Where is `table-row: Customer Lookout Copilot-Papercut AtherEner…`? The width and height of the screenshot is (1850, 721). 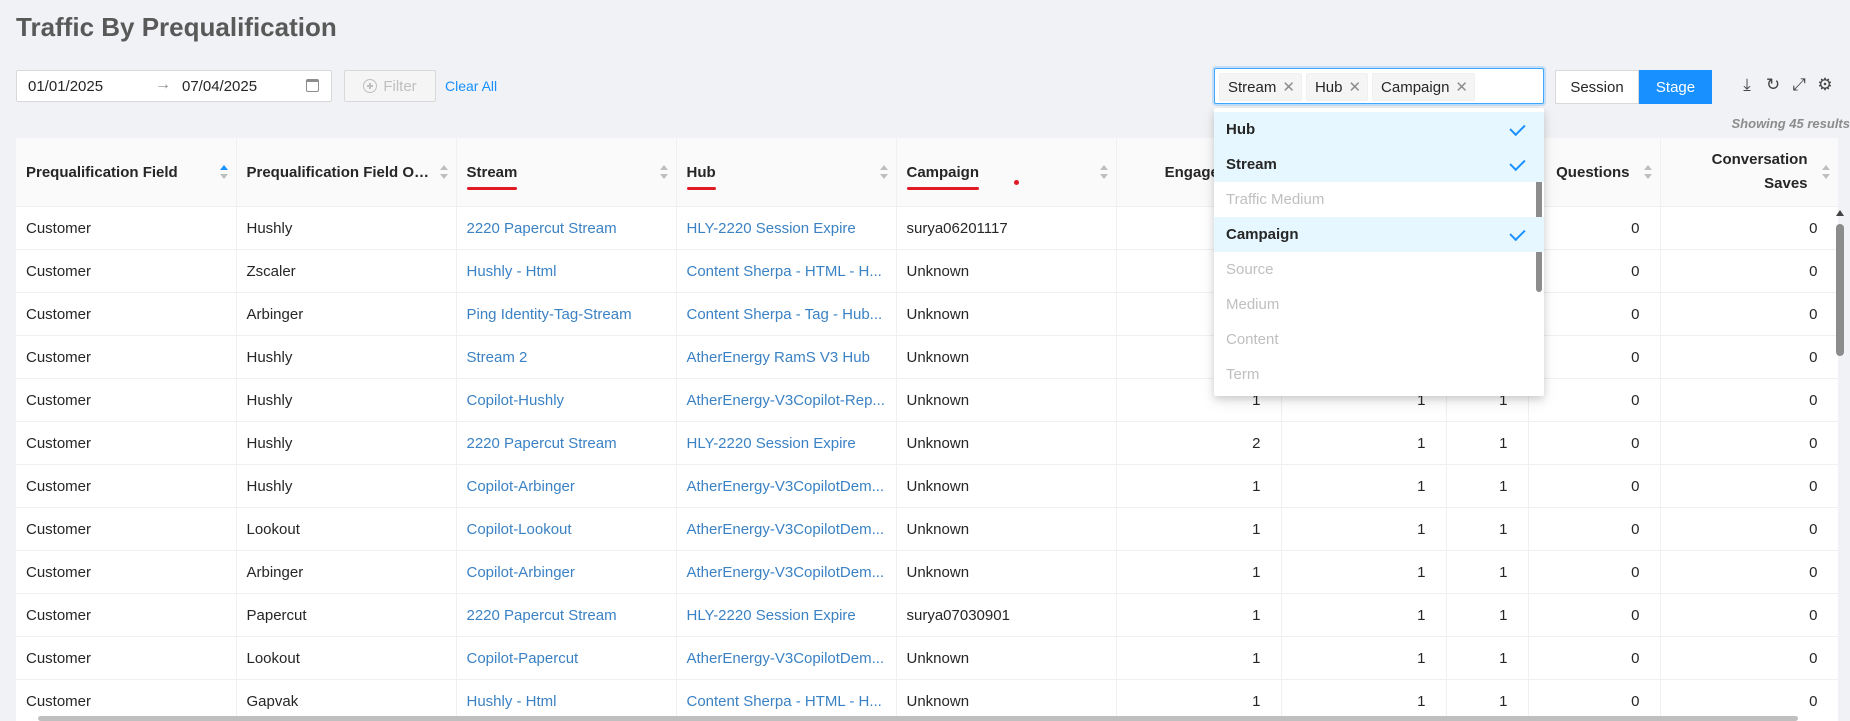 table-row: Customer Lookout Copilot-Papercut AtherEner… is located at coordinates (927, 658).